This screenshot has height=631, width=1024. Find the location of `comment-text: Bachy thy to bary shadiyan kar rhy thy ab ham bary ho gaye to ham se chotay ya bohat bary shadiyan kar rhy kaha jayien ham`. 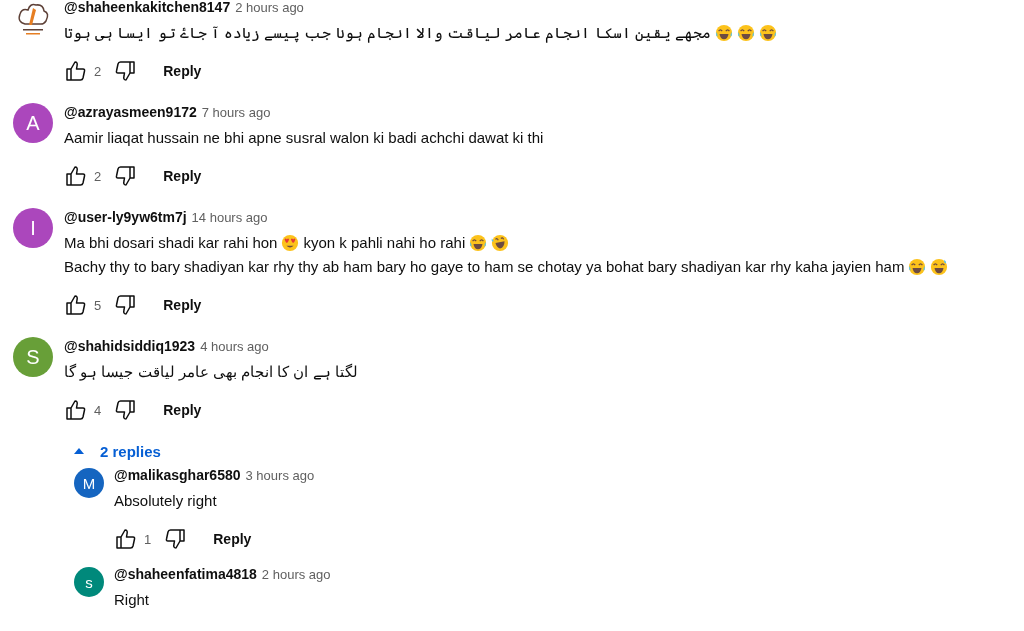

comment-text: Bachy thy to bary shadiyan kar rhy thy ab ham bary ho gaye to ham se chotay ya bohat bary shadiyan kar rhy kaha jayien ham is located at coordinates (484, 267).